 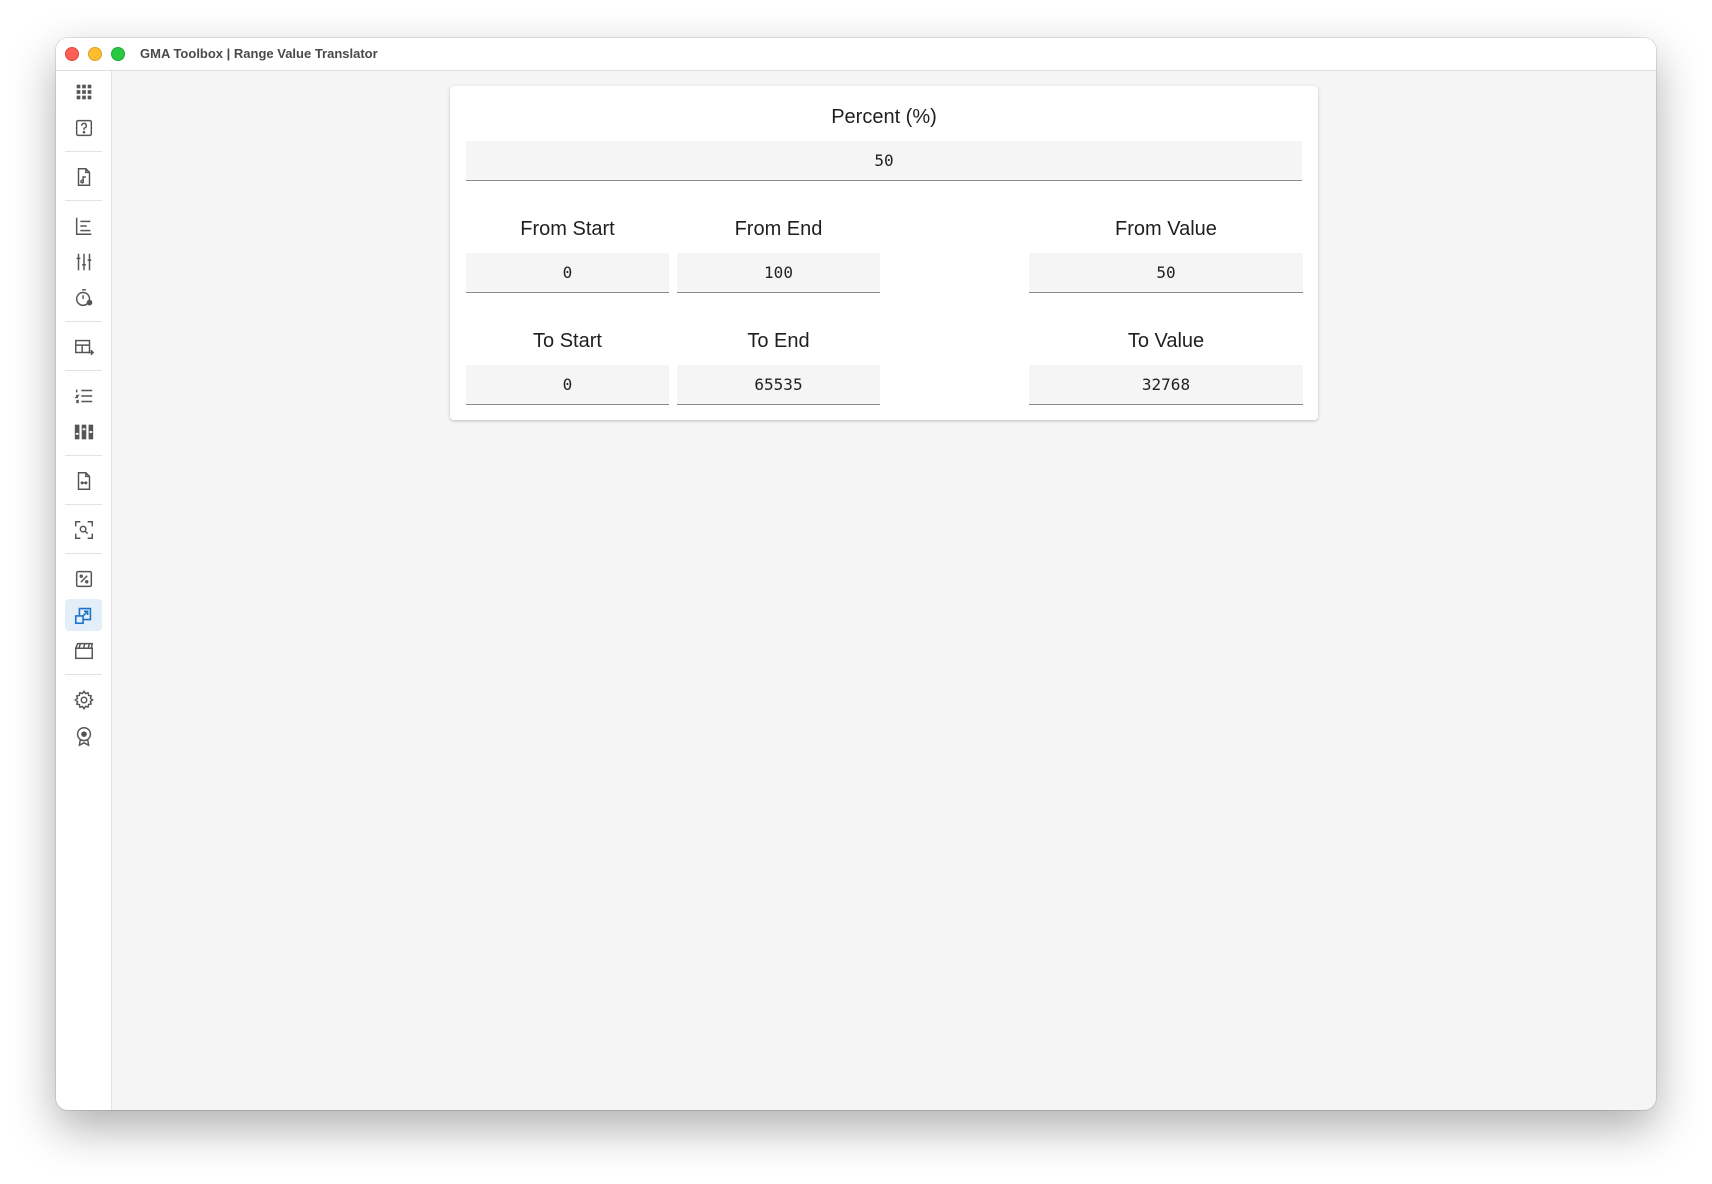 What do you see at coordinates (1166, 341) in the screenshot?
I see `to-value-label: To Value` at bounding box center [1166, 341].